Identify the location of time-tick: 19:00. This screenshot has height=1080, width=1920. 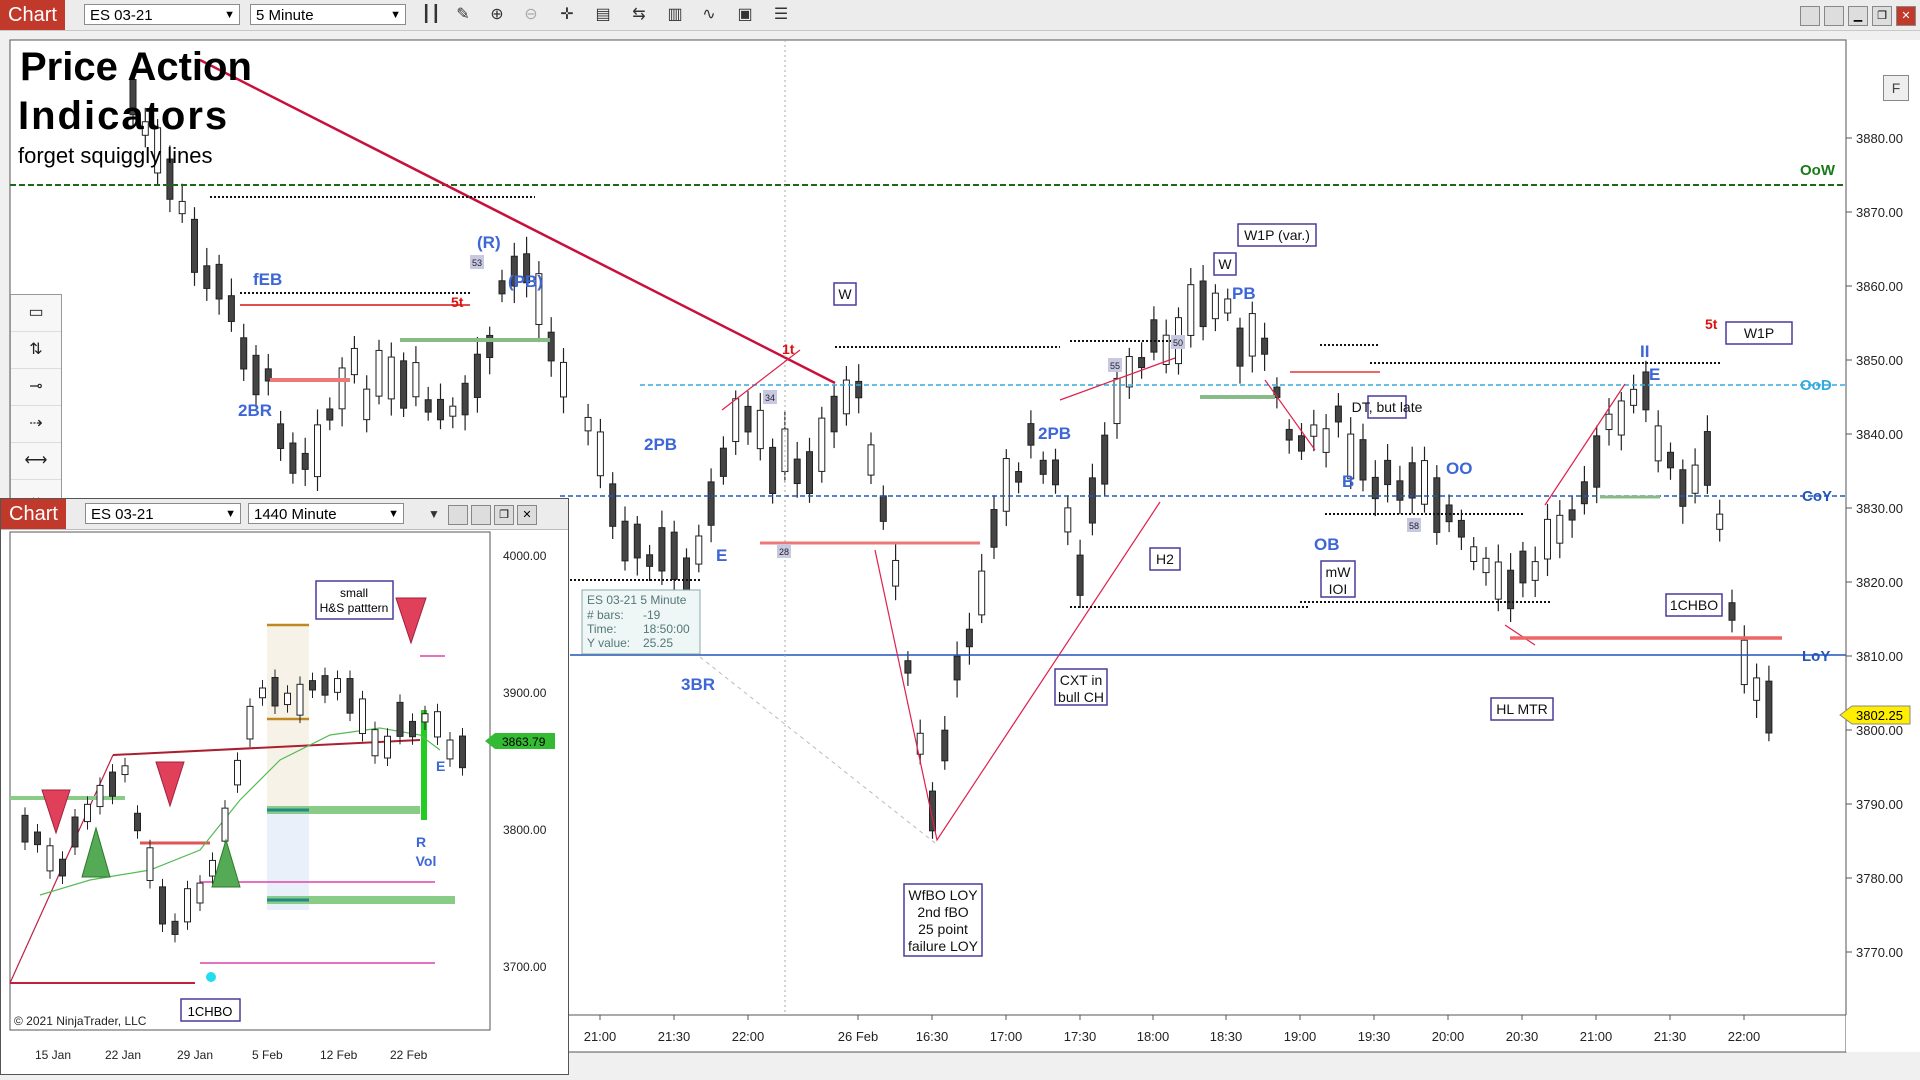
(1300, 1036).